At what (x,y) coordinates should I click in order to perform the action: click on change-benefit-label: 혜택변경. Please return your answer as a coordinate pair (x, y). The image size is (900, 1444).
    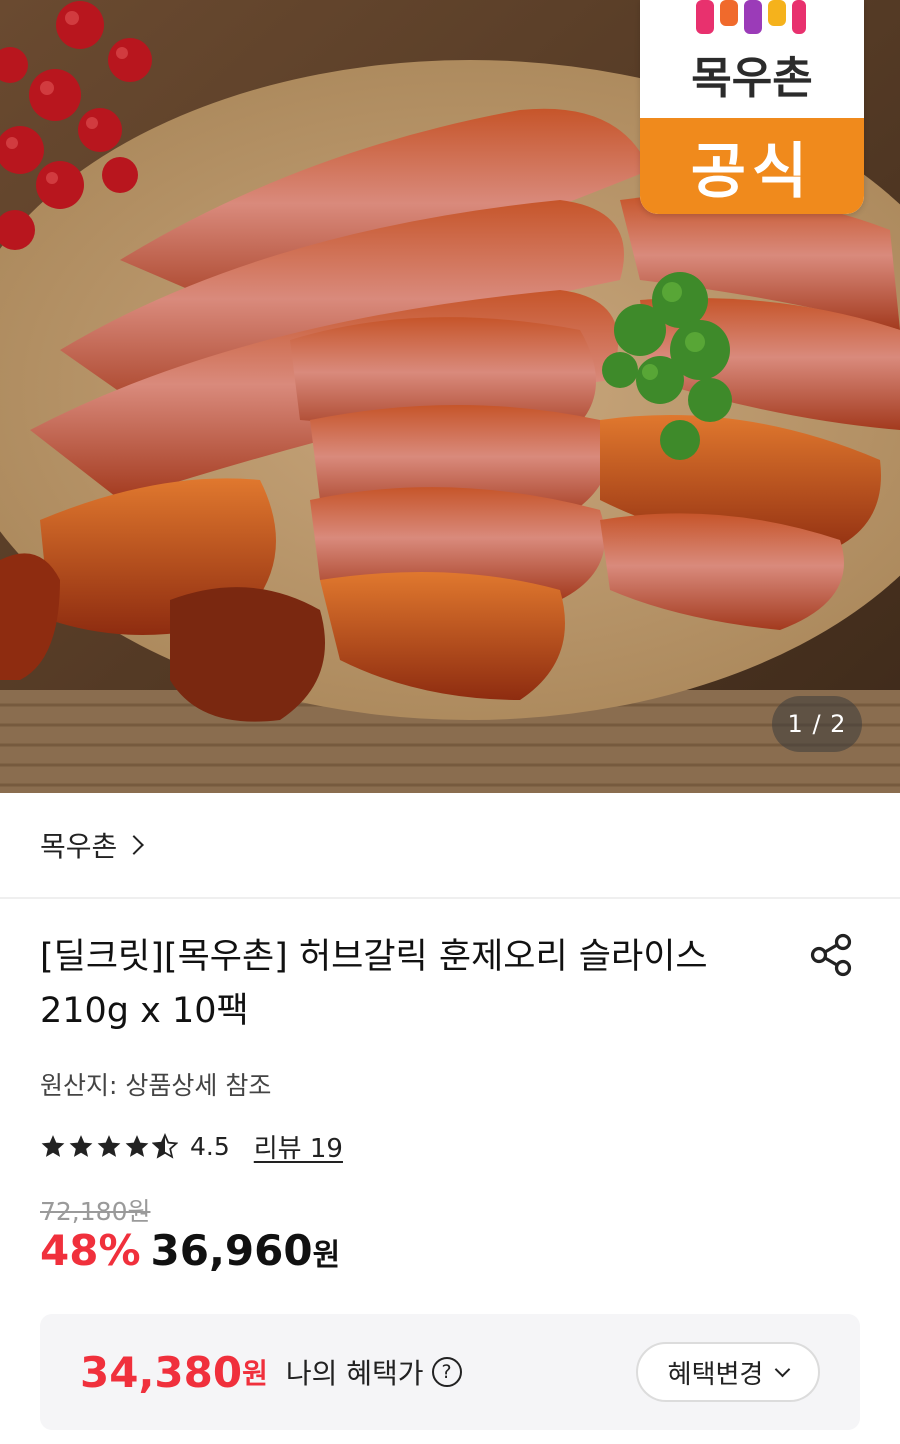
    Looking at the image, I should click on (715, 1374).